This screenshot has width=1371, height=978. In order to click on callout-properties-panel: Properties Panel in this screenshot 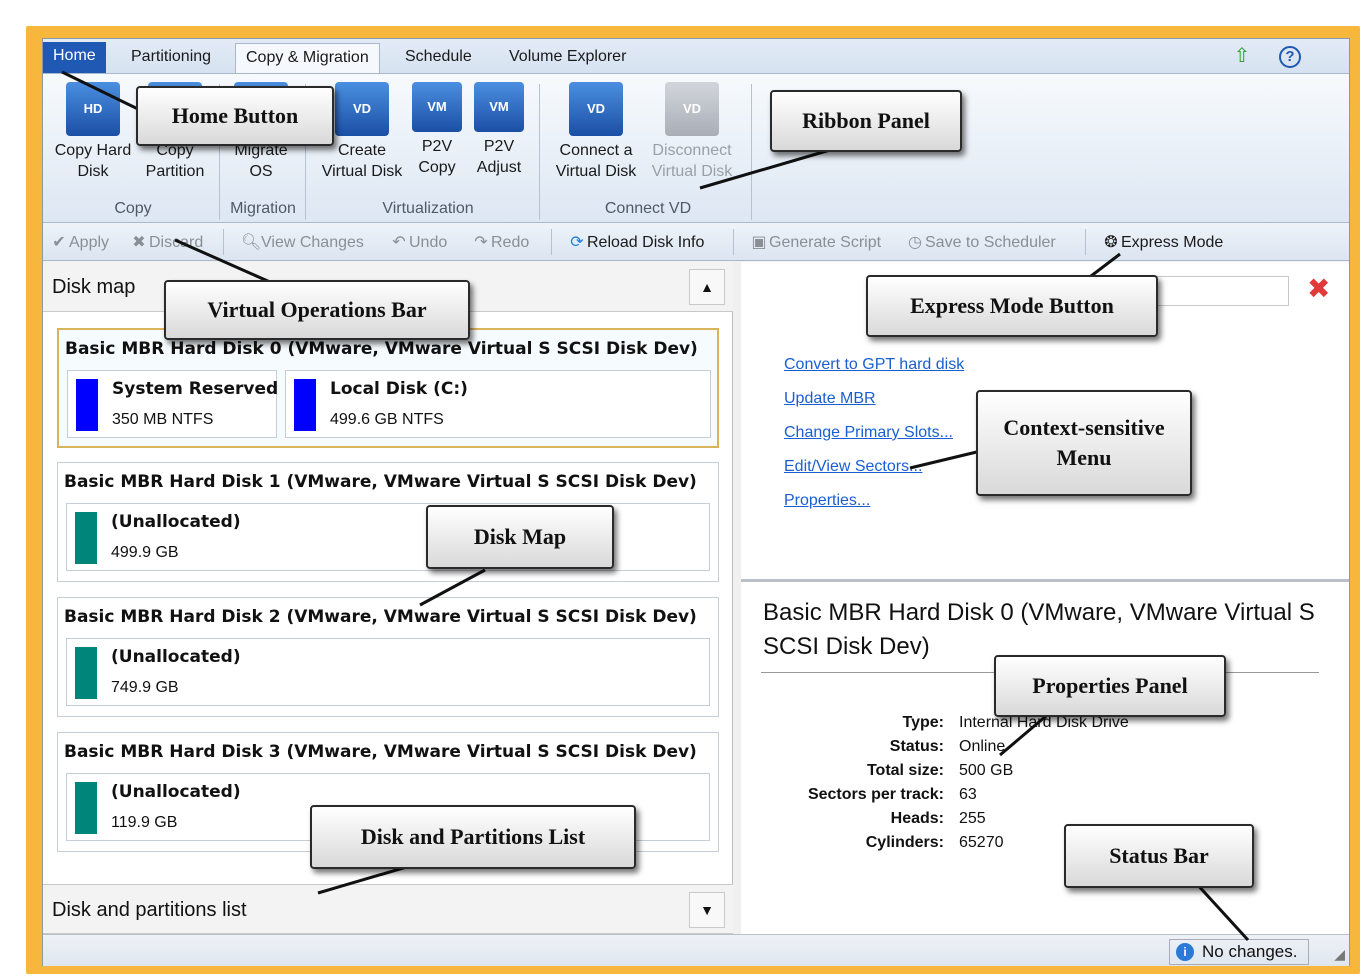, I will do `click(1110, 686)`.